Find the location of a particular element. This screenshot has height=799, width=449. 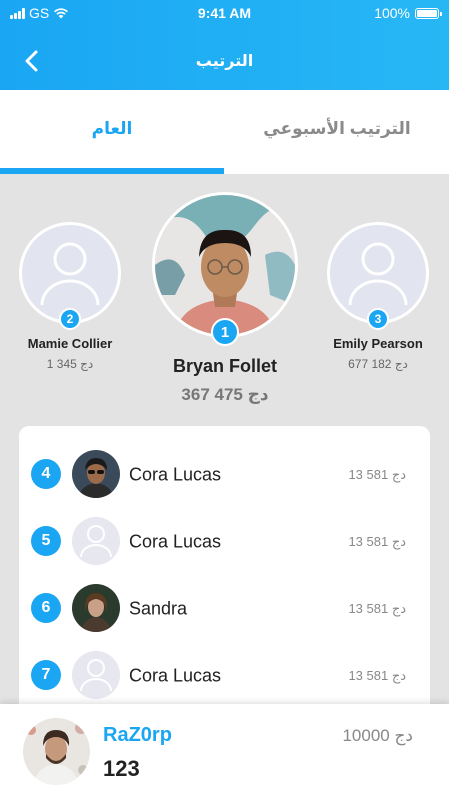

page-title: الترتيب is located at coordinates (224, 61).